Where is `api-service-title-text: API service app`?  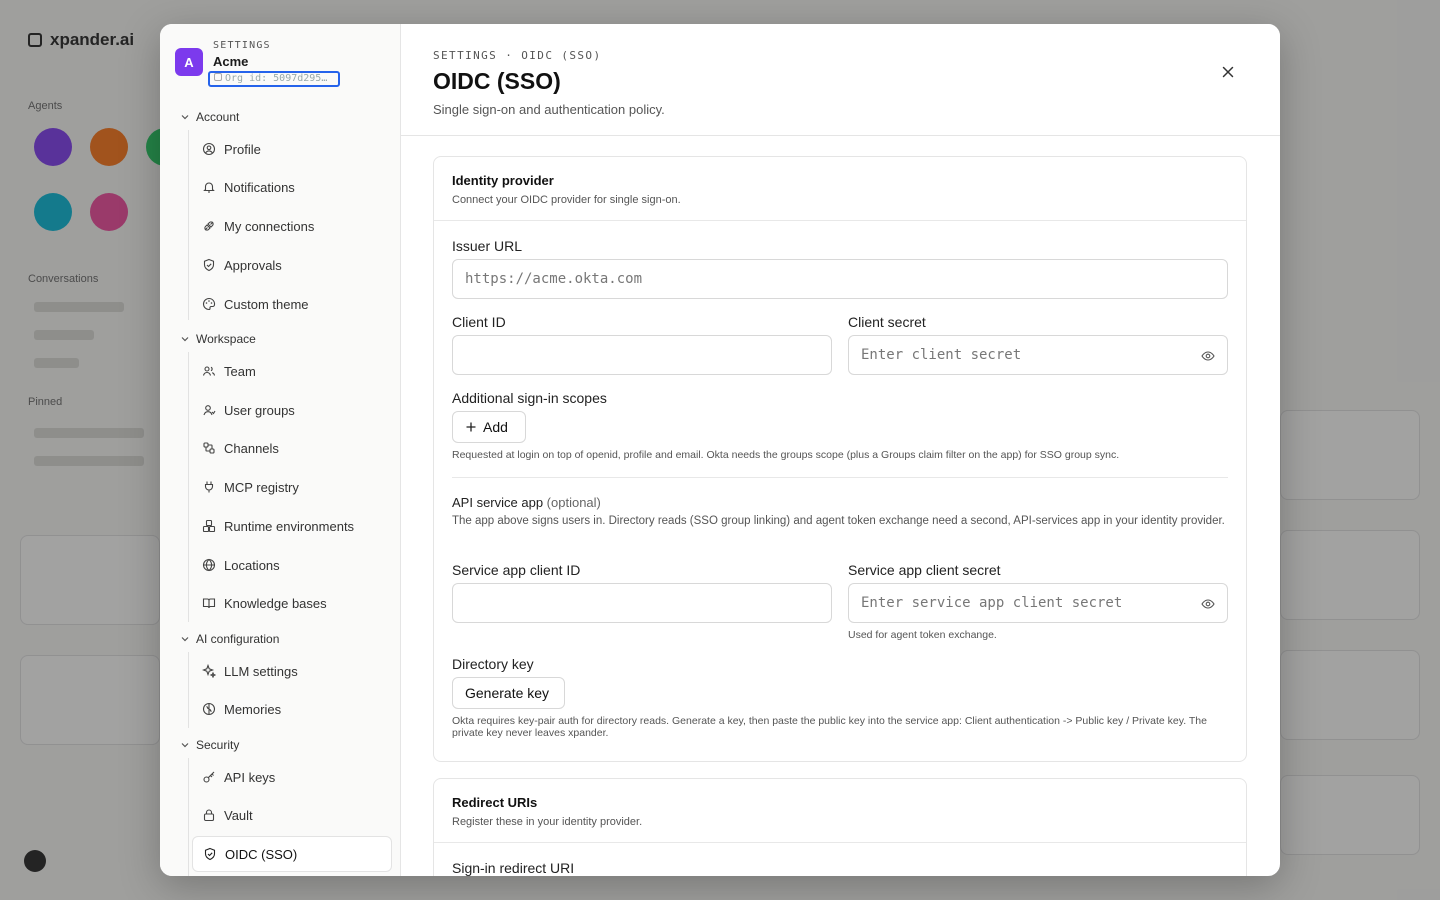
api-service-title-text: API service app is located at coordinates (498, 502).